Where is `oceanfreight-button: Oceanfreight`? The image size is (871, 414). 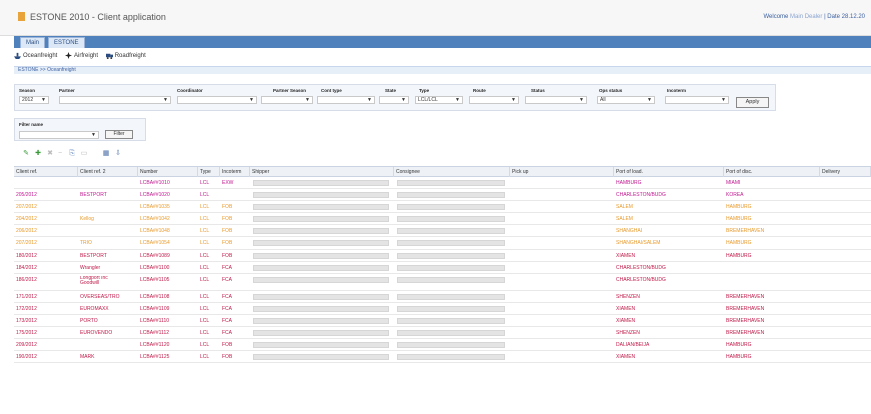 oceanfreight-button: Oceanfreight is located at coordinates (35, 55).